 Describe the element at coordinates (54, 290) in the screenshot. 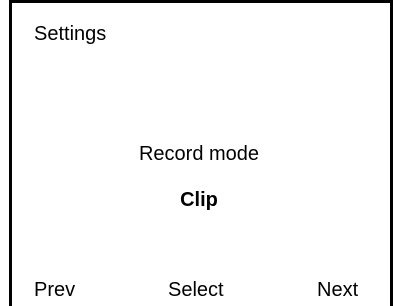

I see `prev-softkey: Prev` at that location.